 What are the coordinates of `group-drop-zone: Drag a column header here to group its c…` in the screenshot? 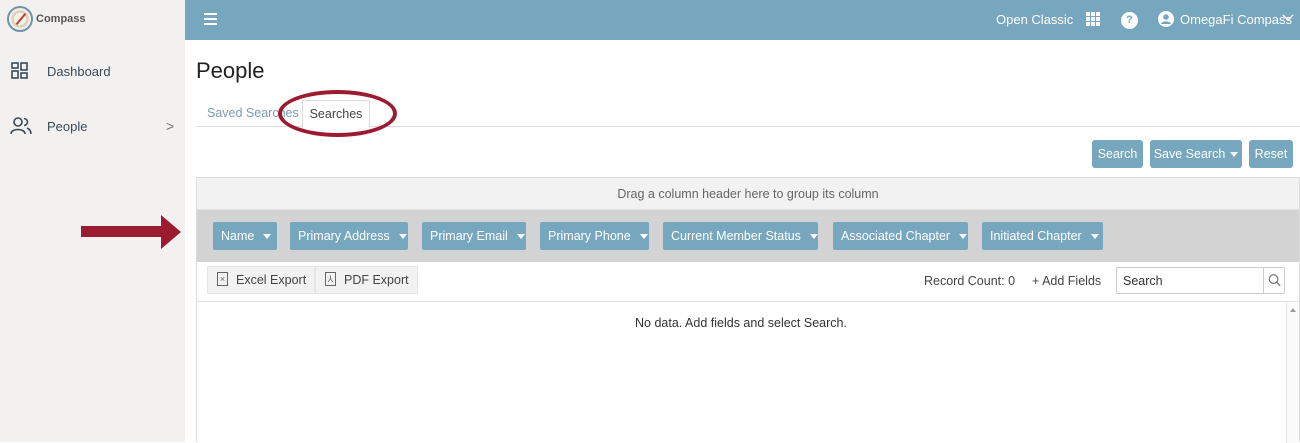 It's located at (748, 194).